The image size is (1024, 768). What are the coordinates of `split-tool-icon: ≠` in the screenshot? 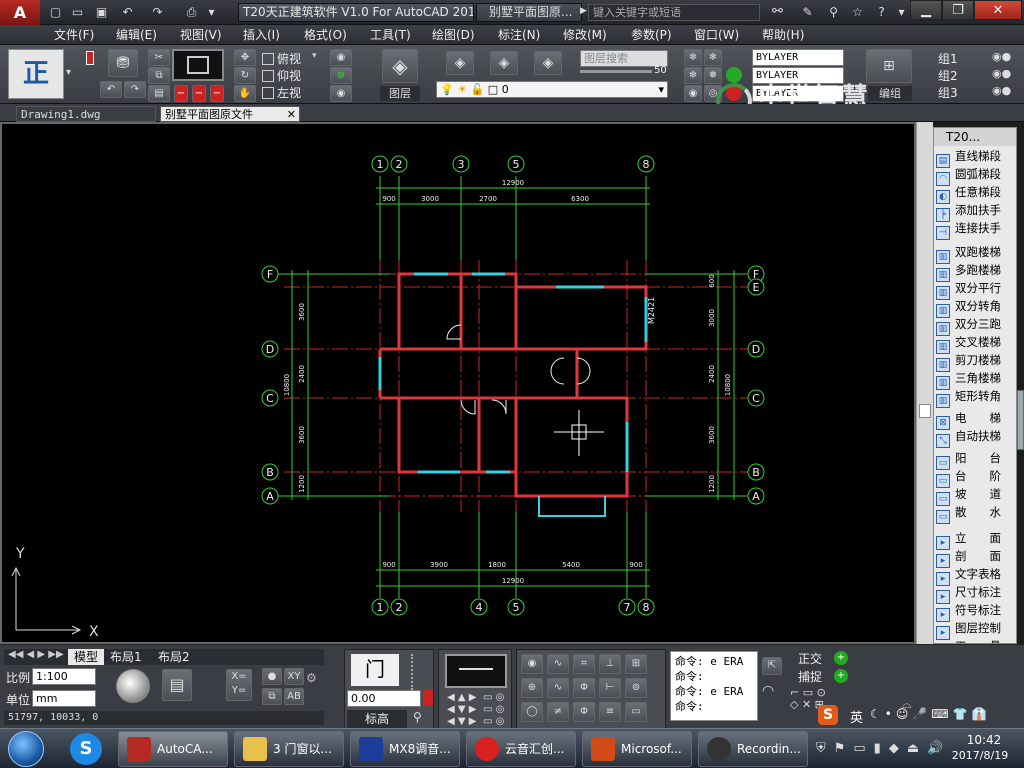 It's located at (558, 712).